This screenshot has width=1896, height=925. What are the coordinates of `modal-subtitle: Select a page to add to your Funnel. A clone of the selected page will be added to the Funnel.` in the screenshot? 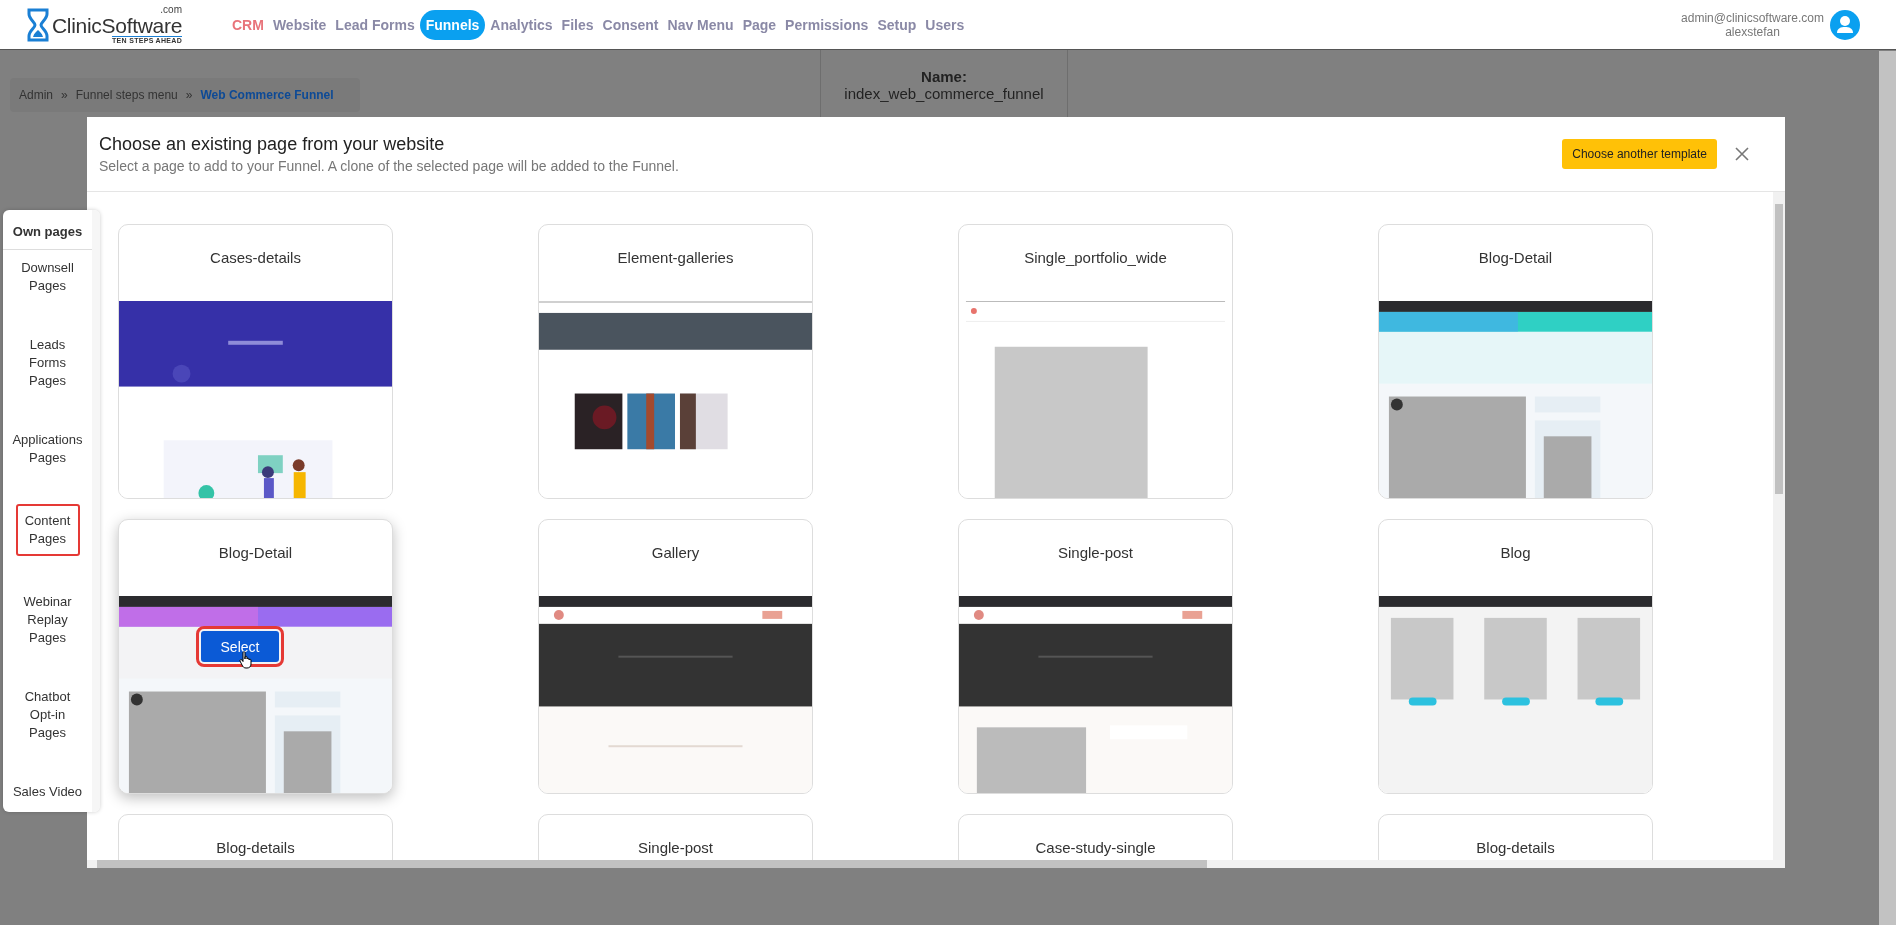 It's located at (389, 166).